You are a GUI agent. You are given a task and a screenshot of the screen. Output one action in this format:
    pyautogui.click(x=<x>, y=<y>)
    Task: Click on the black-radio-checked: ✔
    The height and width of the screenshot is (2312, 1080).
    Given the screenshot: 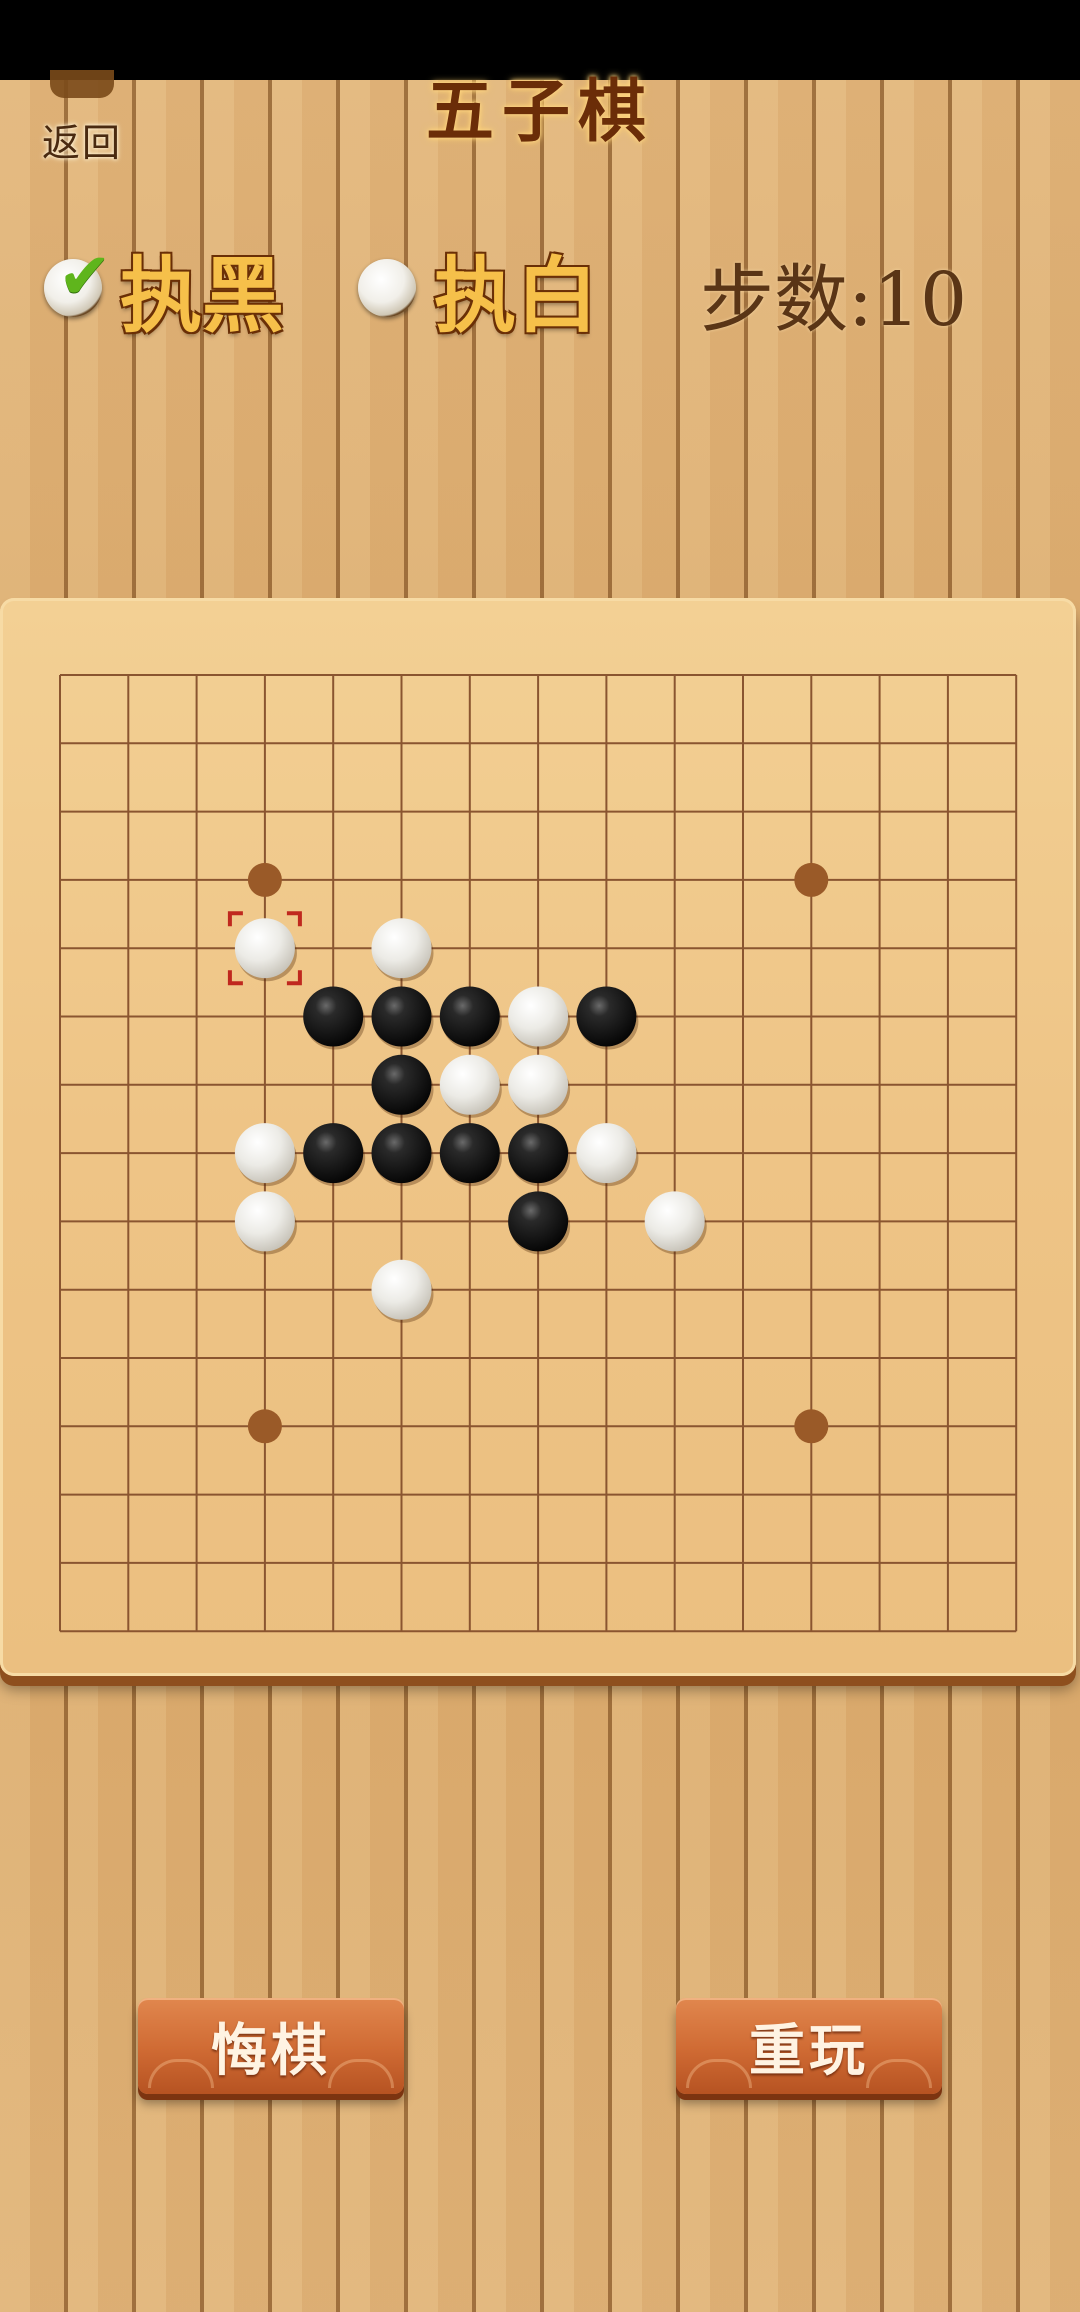 What is the action you would take?
    pyautogui.click(x=78, y=281)
    